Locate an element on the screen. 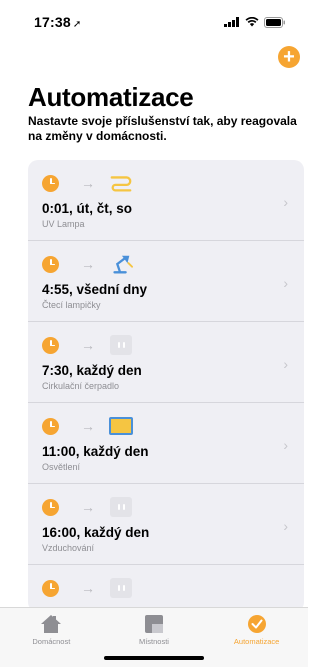 Image resolution: width=320 pixels, height=667 pixels. tab-label: Automatizace is located at coordinates (256, 641).